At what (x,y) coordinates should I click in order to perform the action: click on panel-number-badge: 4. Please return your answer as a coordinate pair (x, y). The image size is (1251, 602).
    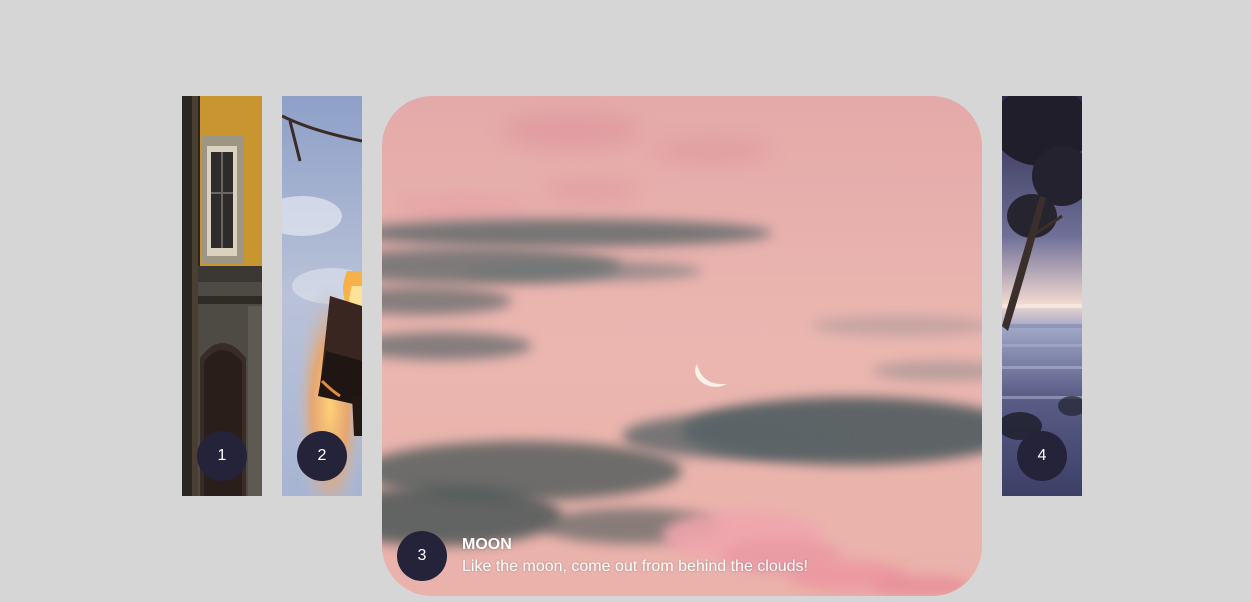
    Looking at the image, I should click on (1042, 456).